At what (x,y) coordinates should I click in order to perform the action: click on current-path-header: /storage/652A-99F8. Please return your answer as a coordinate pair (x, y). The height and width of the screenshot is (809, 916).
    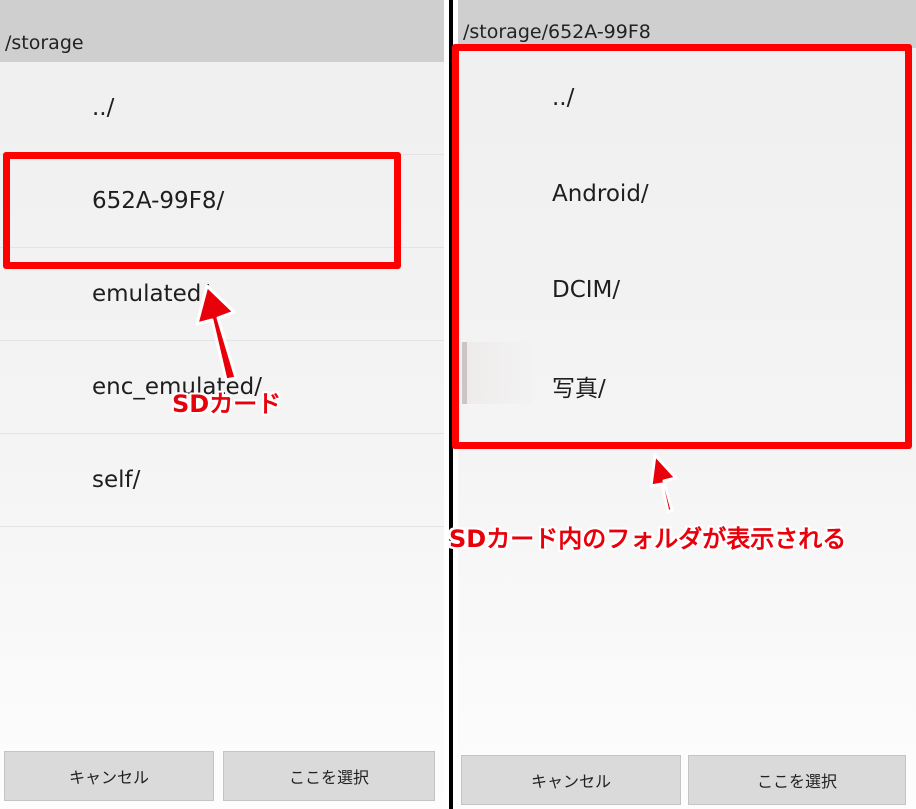
    Looking at the image, I should click on (687, 24).